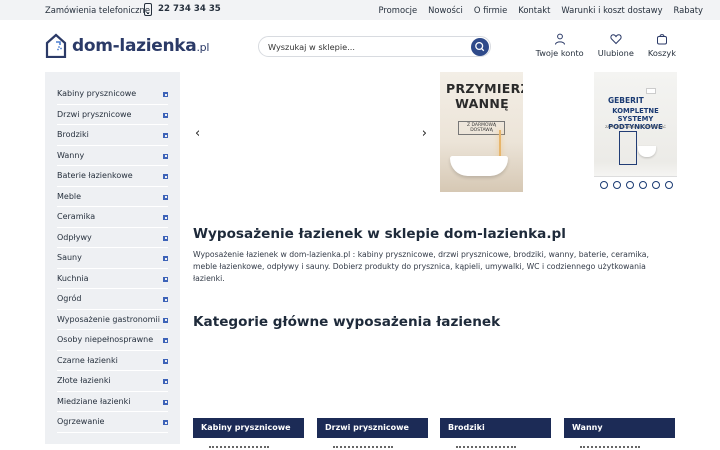 The width and height of the screenshot is (720, 450). What do you see at coordinates (84, 380) in the screenshot?
I see `sidebar-item-label: Złote łazienki` at bounding box center [84, 380].